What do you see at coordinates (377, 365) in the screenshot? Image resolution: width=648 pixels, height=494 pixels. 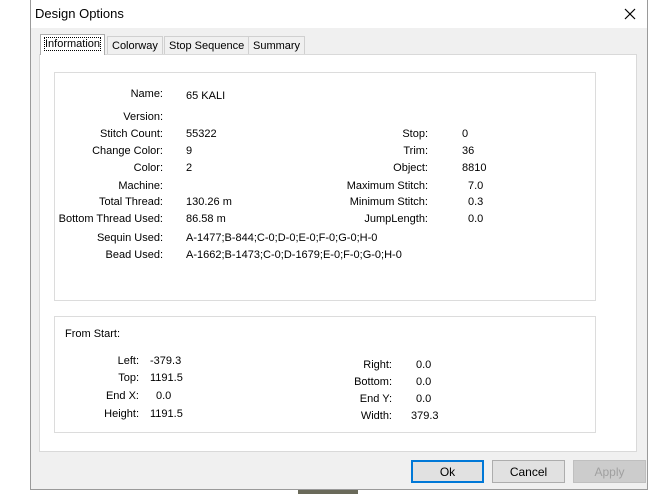 I see `right-label: Right:` at bounding box center [377, 365].